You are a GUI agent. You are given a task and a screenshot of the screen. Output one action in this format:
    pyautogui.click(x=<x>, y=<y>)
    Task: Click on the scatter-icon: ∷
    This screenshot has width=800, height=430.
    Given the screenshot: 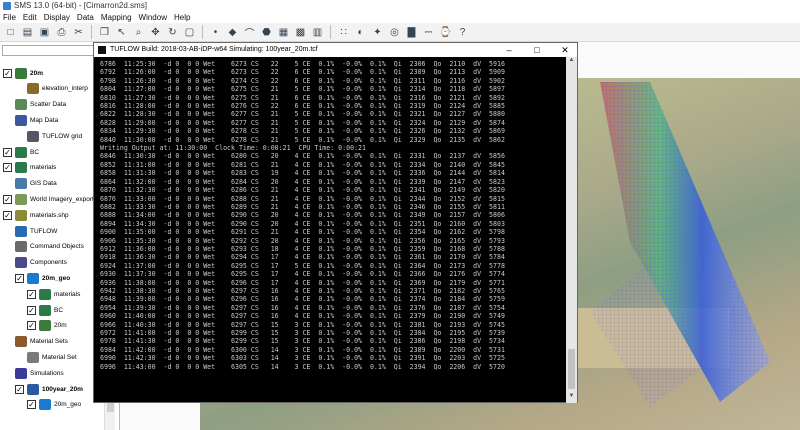 What is the action you would take?
    pyautogui.click(x=343, y=32)
    